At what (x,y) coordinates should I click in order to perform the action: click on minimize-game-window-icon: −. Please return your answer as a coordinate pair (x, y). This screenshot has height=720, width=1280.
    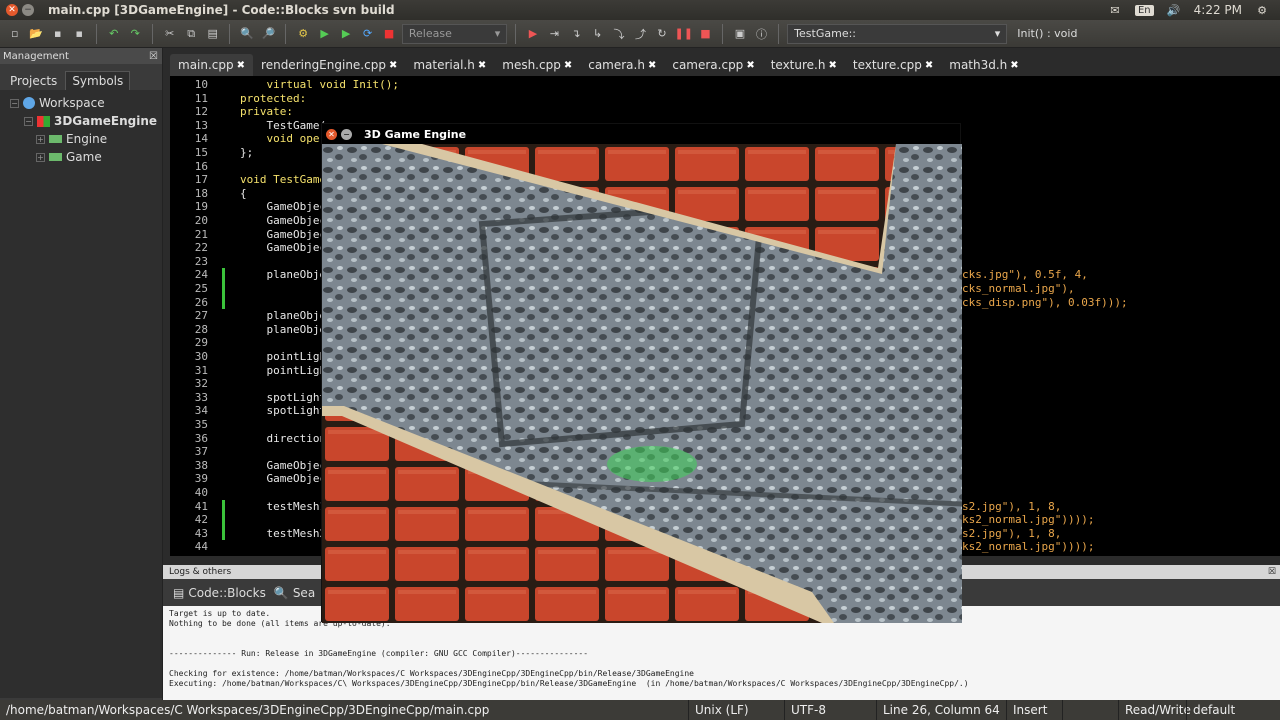
    Looking at the image, I should click on (346, 134).